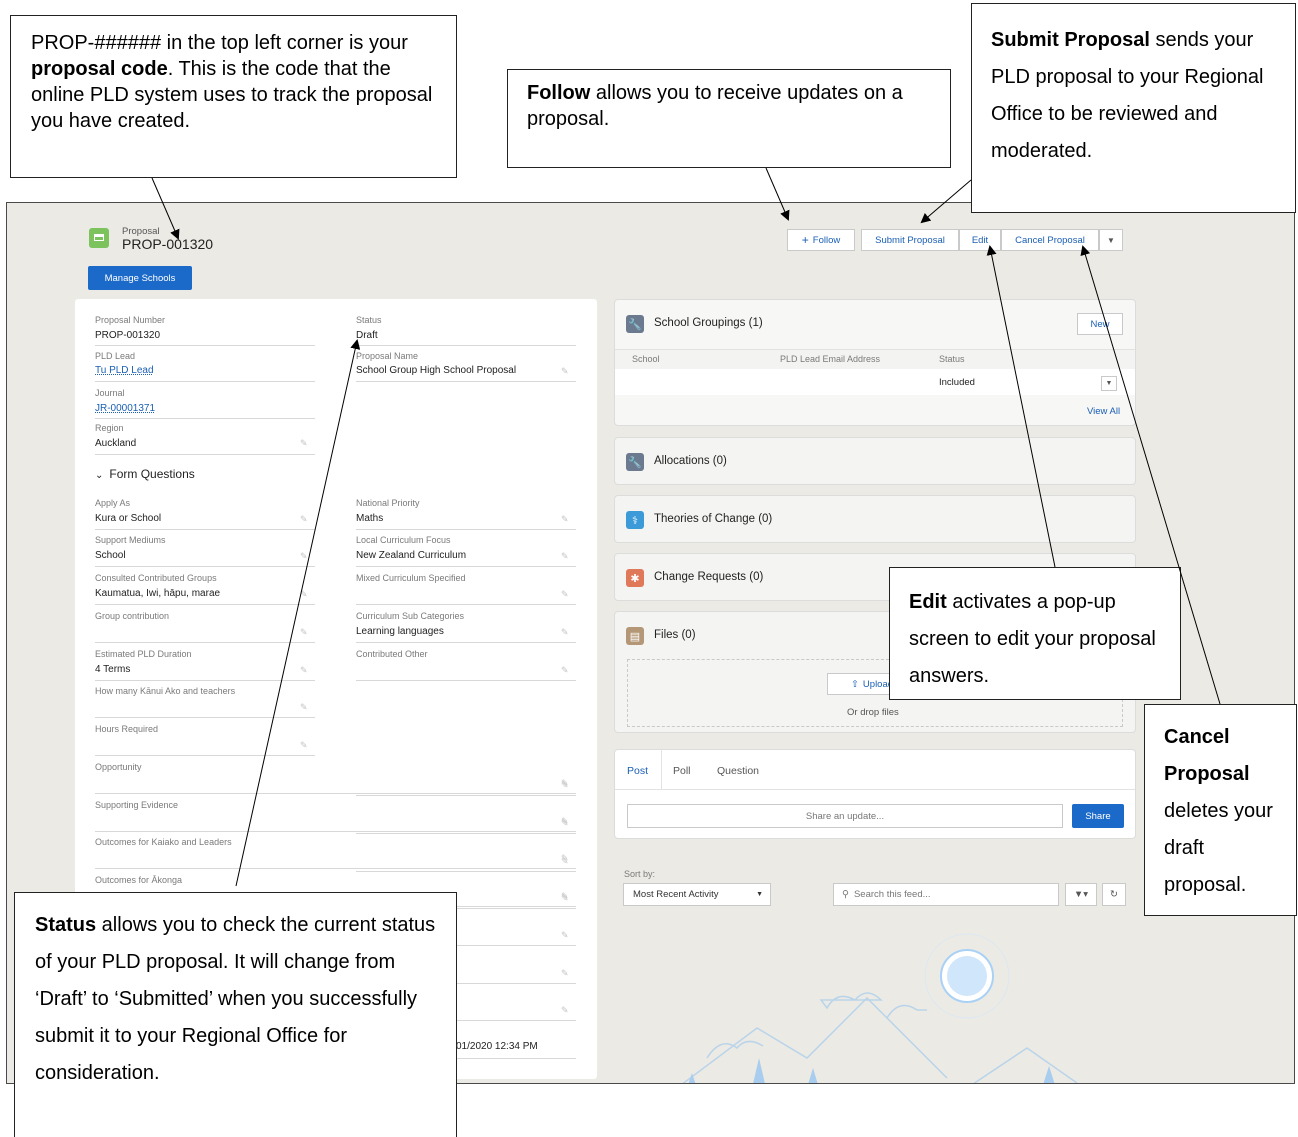 This screenshot has height=1137, width=1298. Describe the element at coordinates (165, 208) in the screenshot. I see `arrow-proposal-code` at that location.